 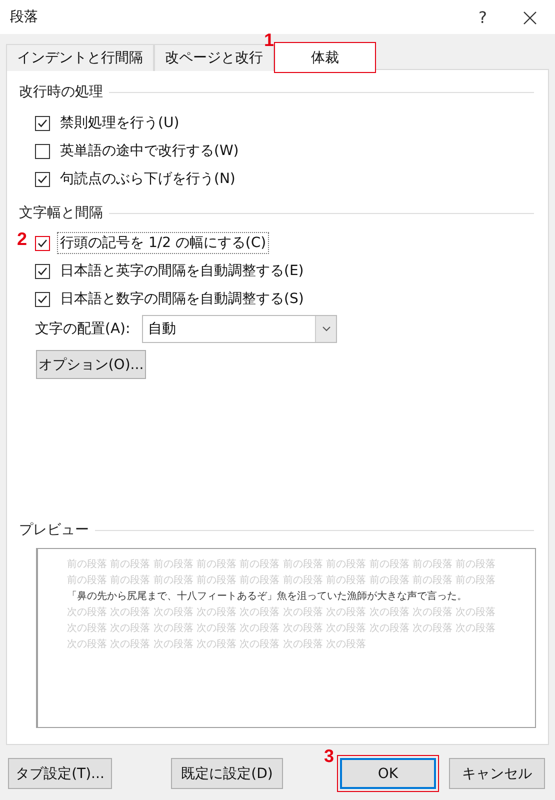 I want to click on section-title: 改行時の処理, so click(x=61, y=92).